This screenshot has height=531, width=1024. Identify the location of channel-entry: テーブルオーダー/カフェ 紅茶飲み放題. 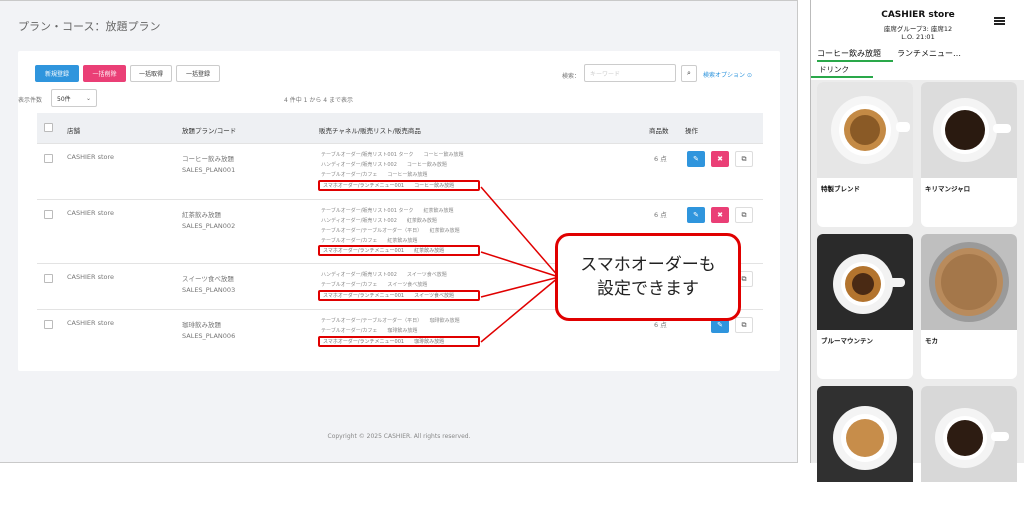
(369, 241).